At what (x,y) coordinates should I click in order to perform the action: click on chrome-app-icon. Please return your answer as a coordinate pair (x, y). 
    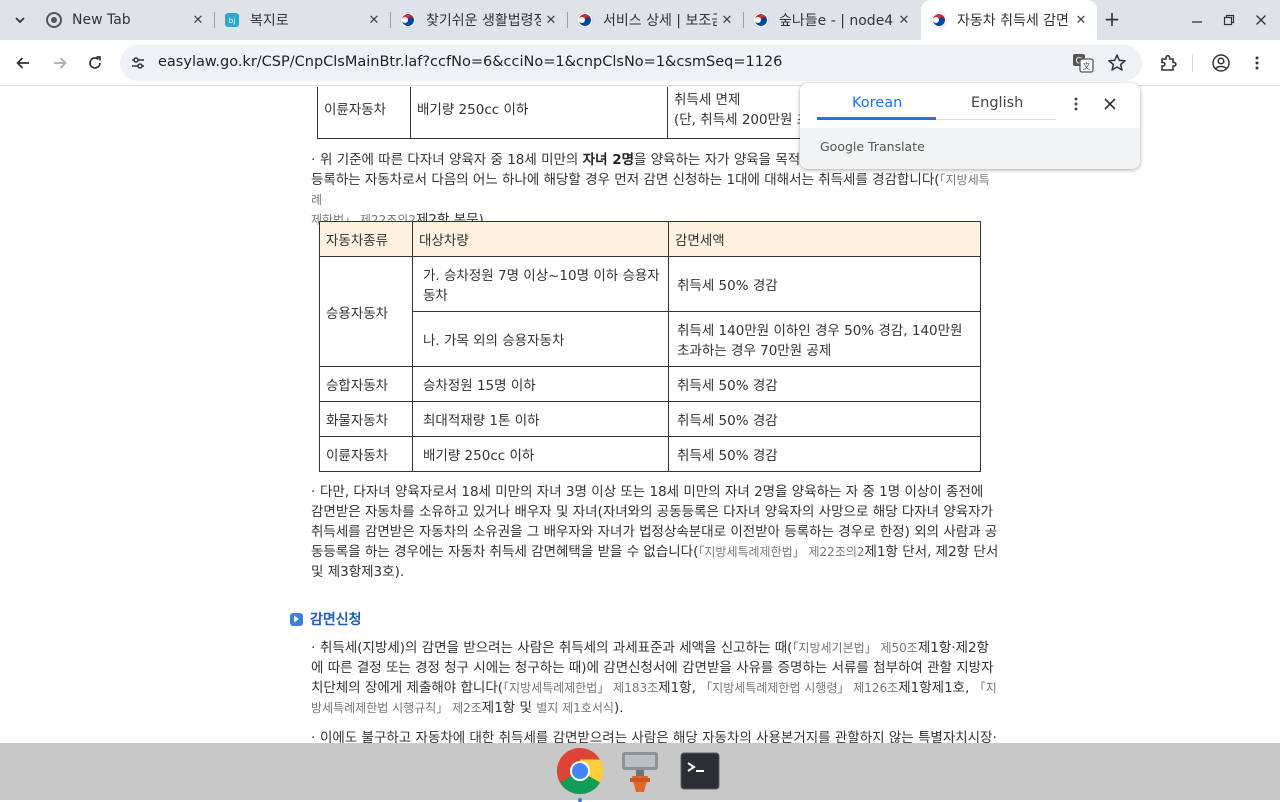
    Looking at the image, I should click on (580, 774).